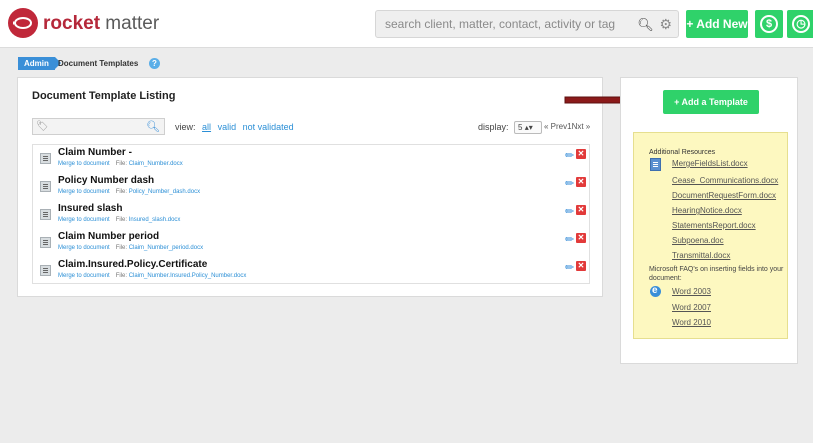 The height and width of the screenshot is (443, 813). What do you see at coordinates (711, 102) in the screenshot?
I see `add-template-button: + Add a Template` at bounding box center [711, 102].